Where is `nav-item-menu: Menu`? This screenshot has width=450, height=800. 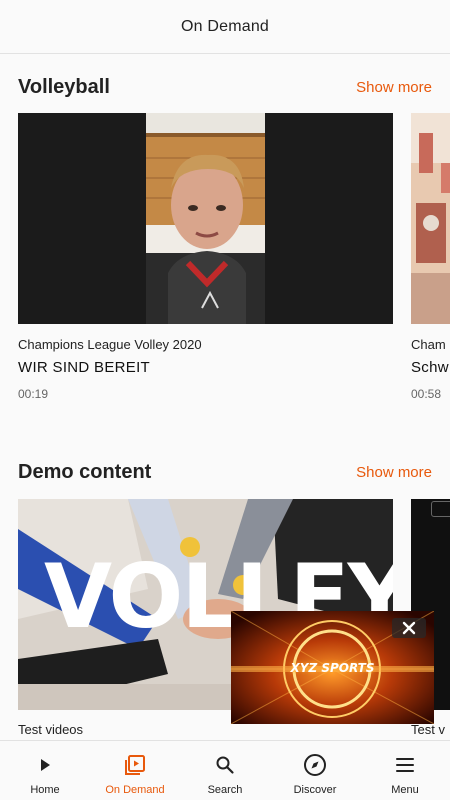
nav-item-menu: Menu is located at coordinates (405, 770).